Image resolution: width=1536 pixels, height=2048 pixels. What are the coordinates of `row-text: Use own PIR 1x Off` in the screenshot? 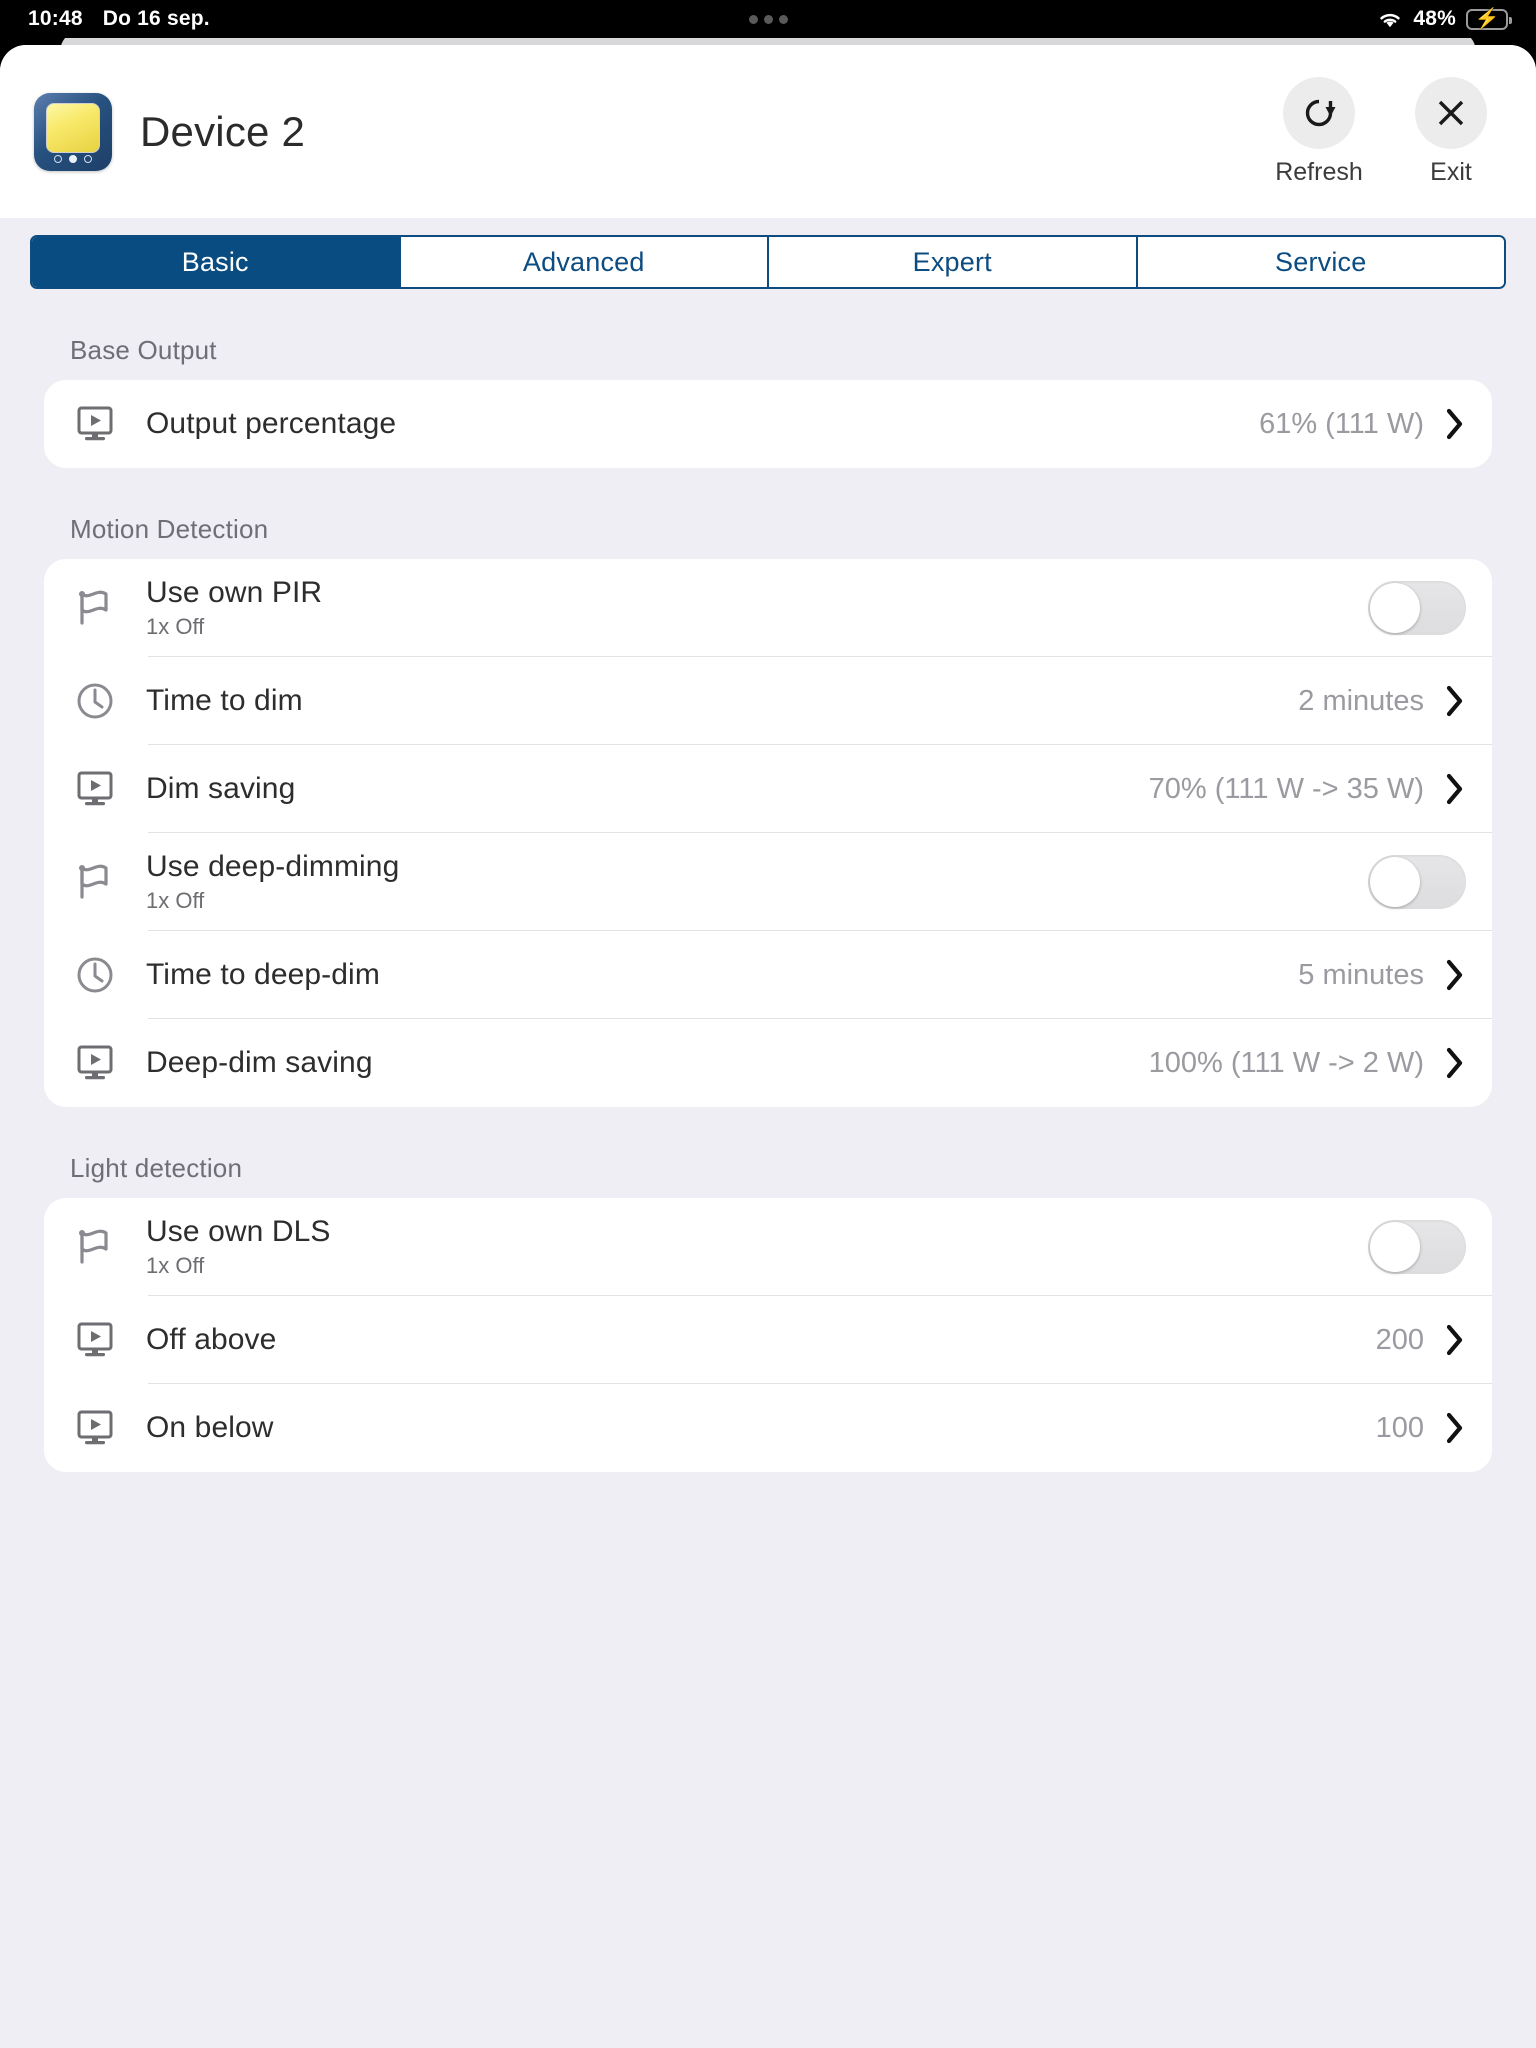 It's located at (757, 608).